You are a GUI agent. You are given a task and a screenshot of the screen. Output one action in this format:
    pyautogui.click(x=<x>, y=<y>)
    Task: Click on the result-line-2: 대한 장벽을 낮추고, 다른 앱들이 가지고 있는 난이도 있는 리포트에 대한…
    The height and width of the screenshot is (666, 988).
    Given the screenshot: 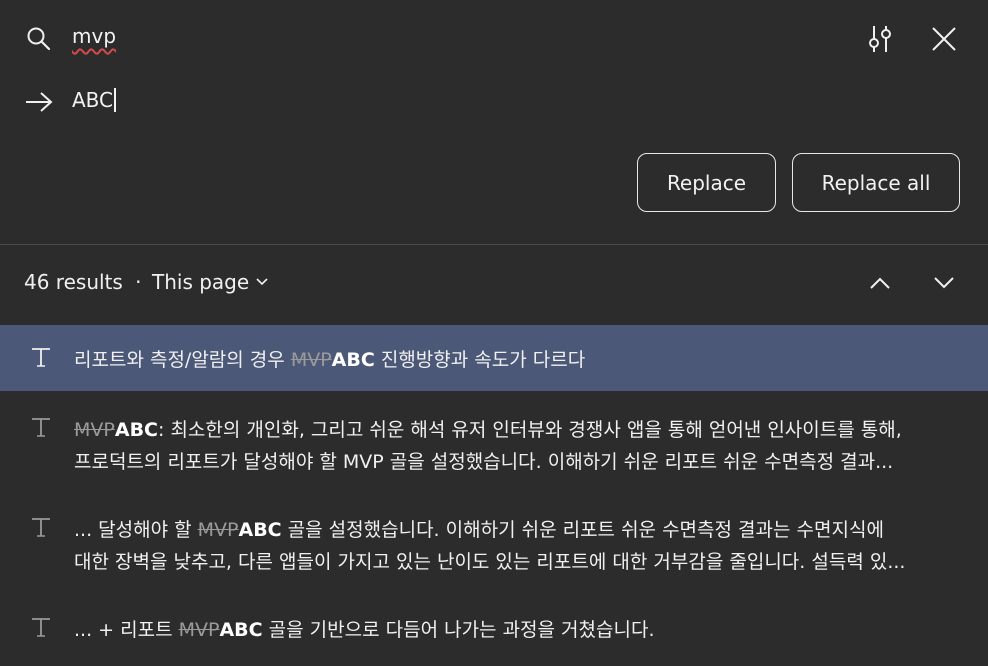 What is the action you would take?
    pyautogui.click(x=490, y=562)
    